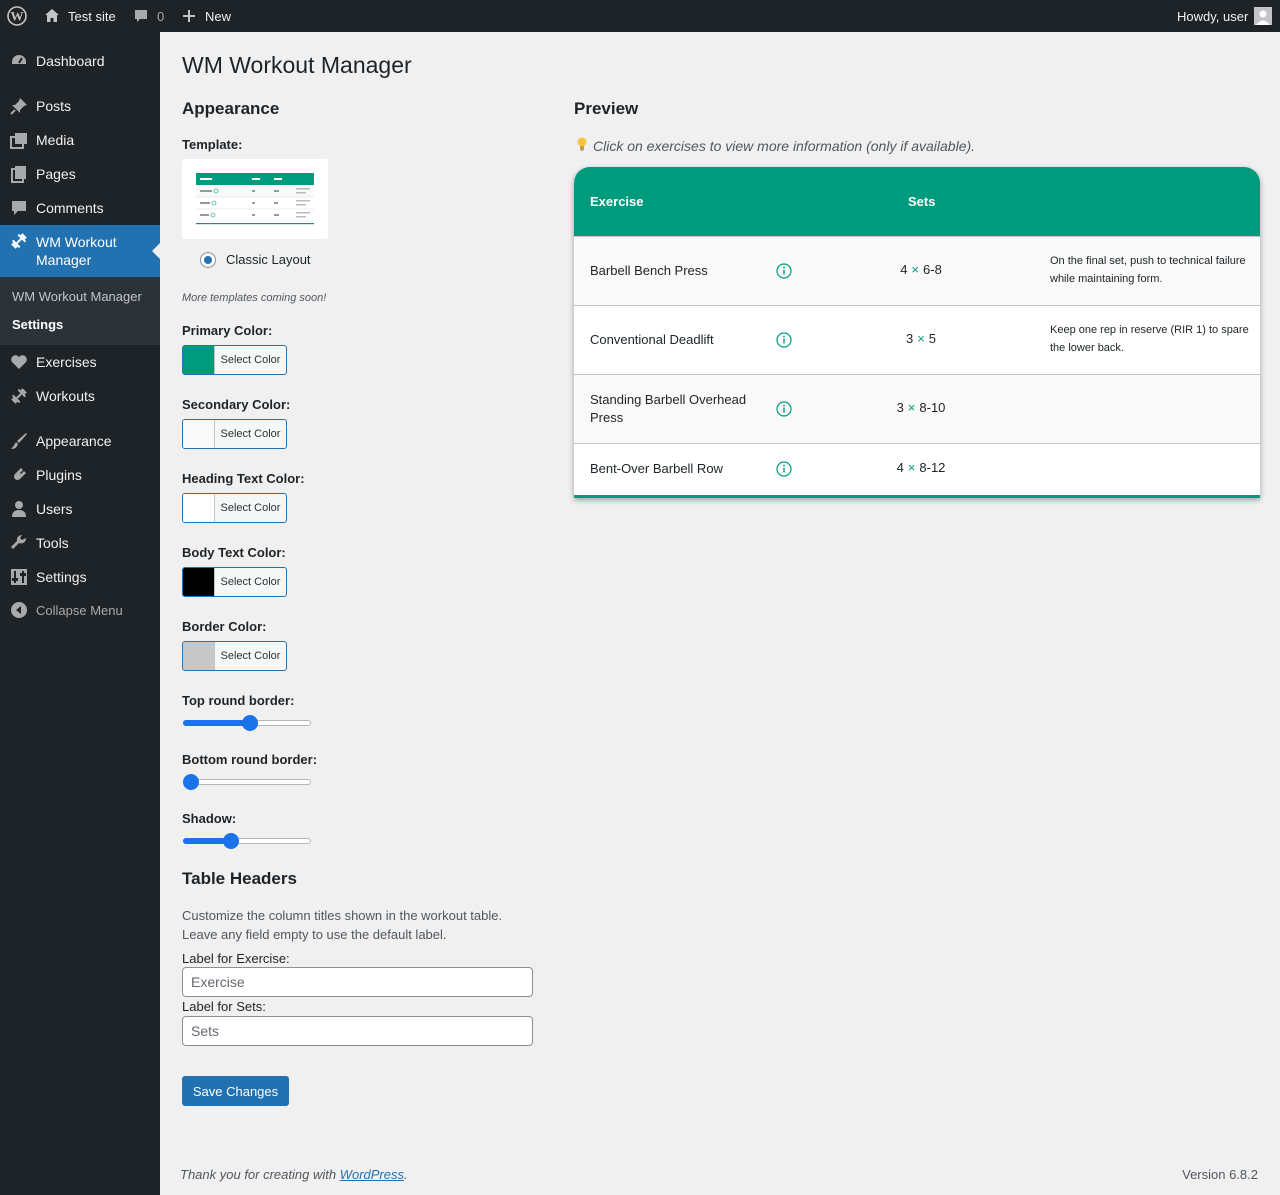 This screenshot has width=1280, height=1195. I want to click on sidebar-item-wm-workout-manager: WM Workout Manager, so click(80, 251).